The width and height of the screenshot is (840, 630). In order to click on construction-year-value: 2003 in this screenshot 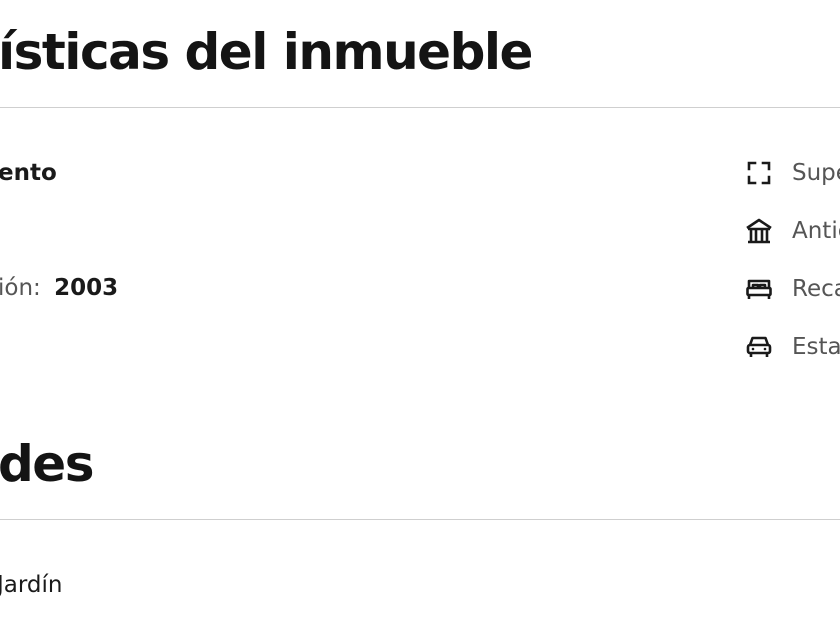, I will do `click(86, 288)`.